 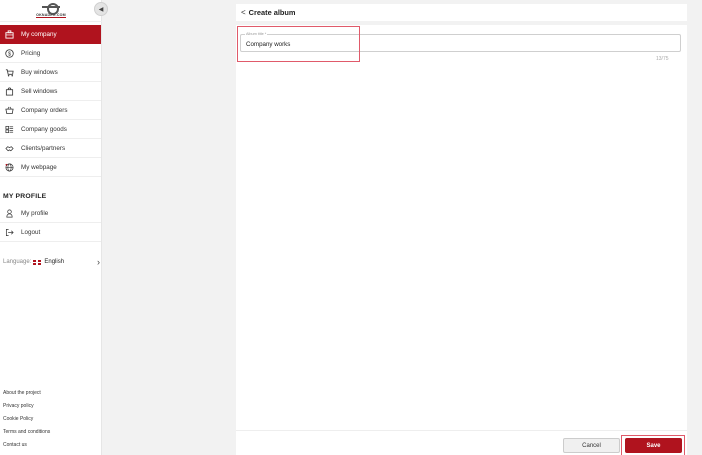 I want to click on sidebar-item-label: Company goods, so click(x=44, y=129).